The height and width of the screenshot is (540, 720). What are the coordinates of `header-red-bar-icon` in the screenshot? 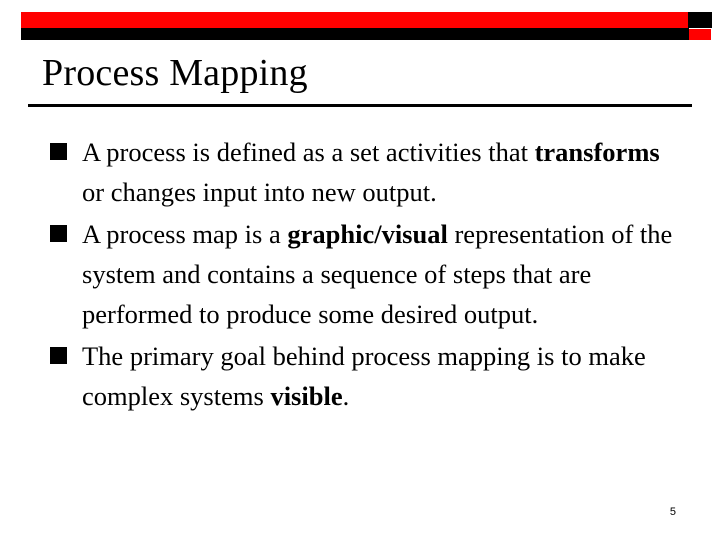 It's located at (354, 20).